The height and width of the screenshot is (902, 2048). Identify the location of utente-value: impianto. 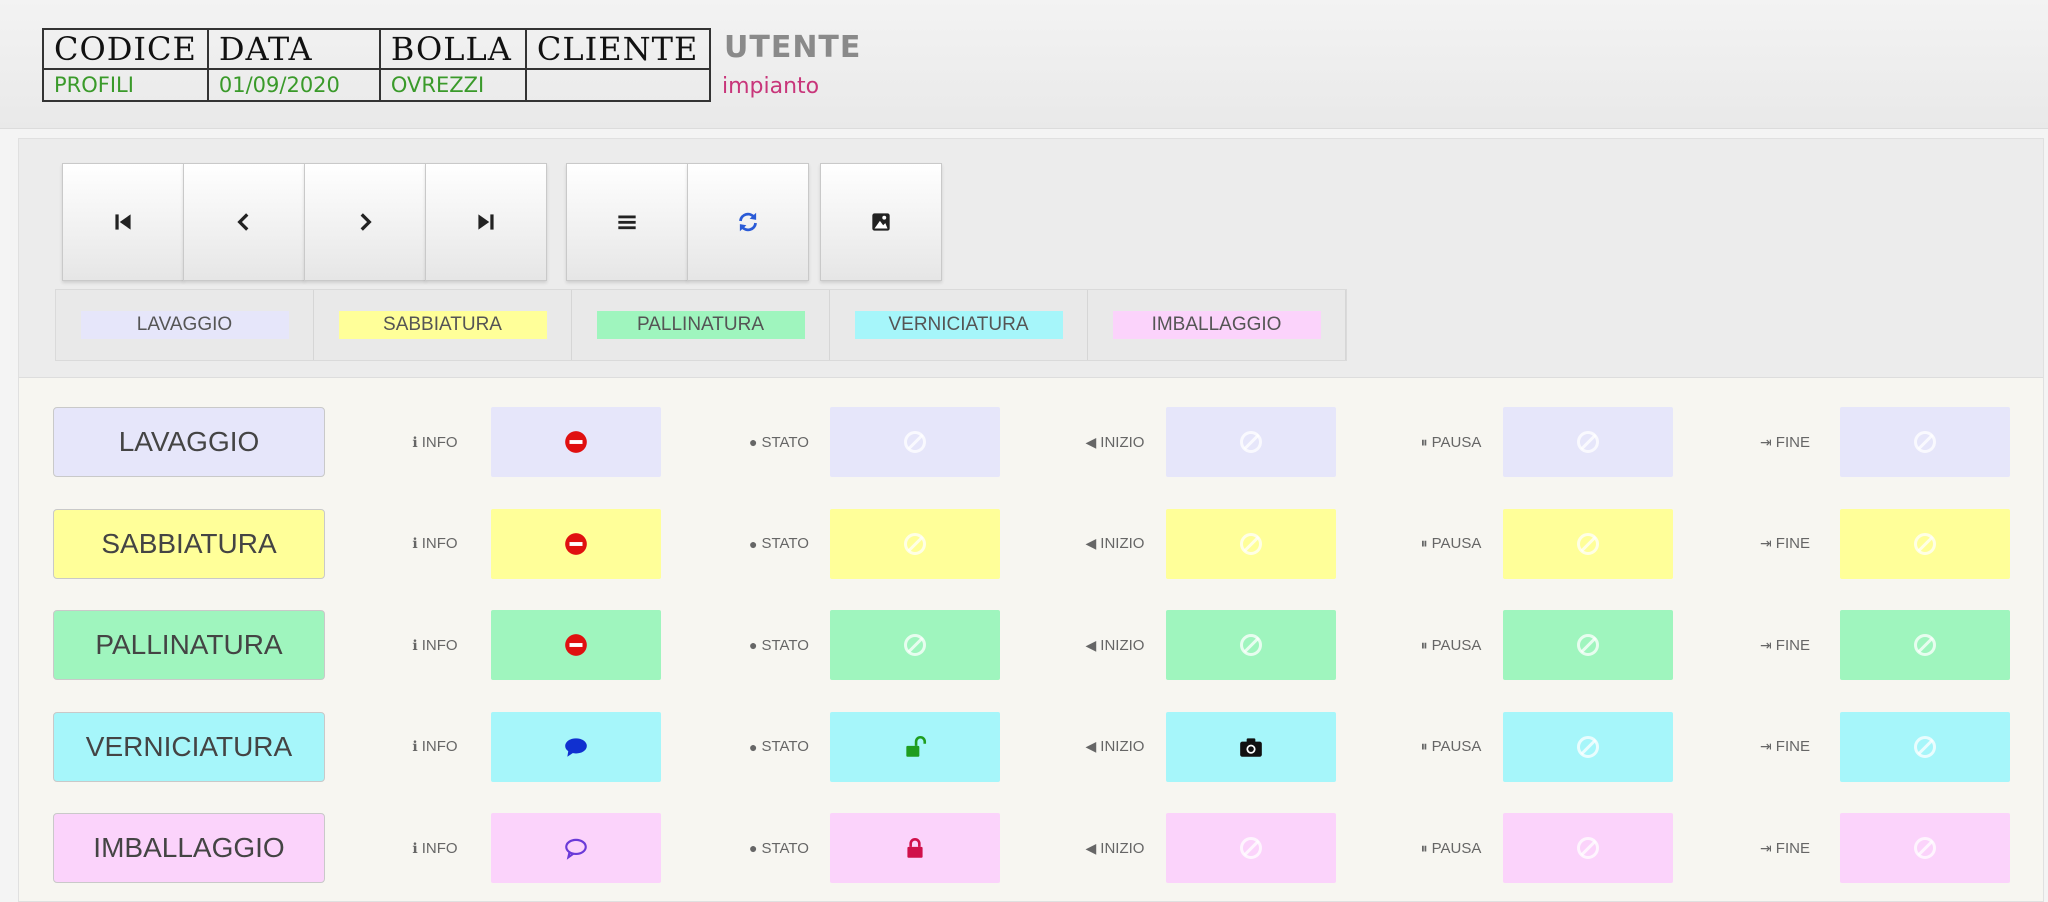
(771, 86).